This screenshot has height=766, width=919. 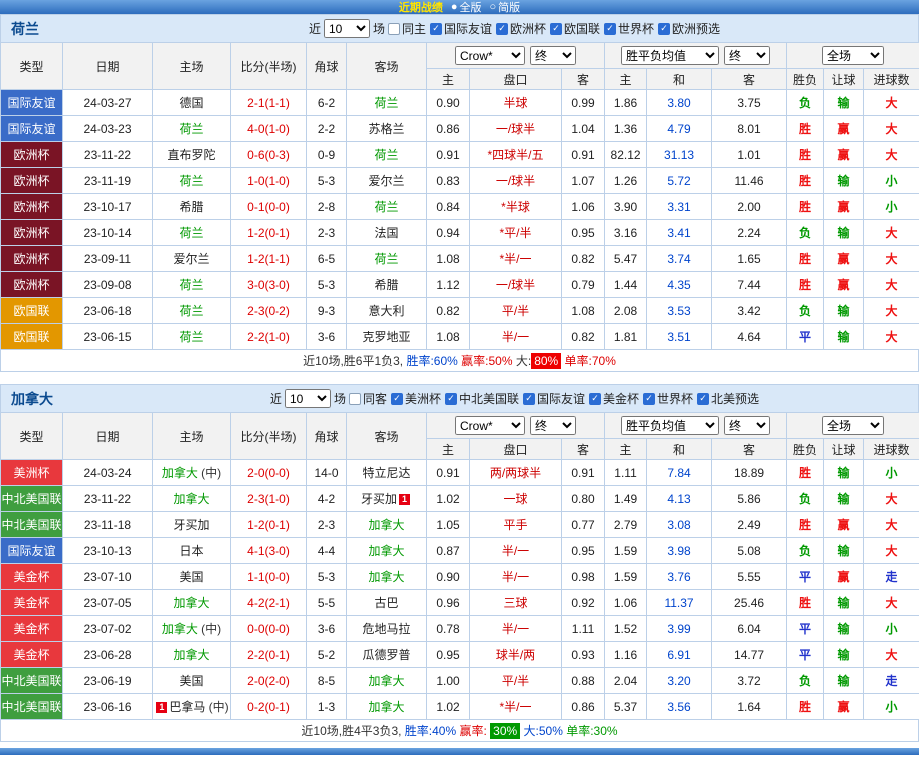 I want to click on filter-checkbox: 同客, so click(x=367, y=398).